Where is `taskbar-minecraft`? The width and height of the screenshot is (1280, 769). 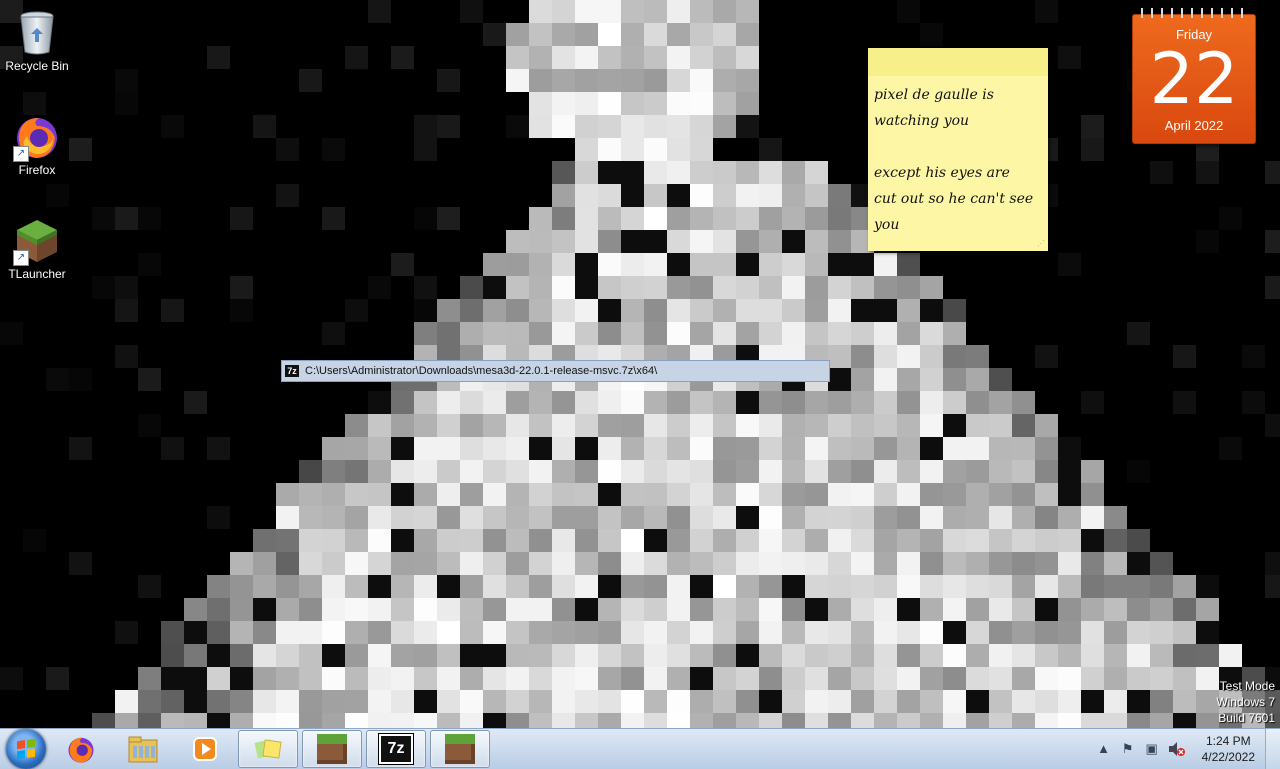 taskbar-minecraft is located at coordinates (460, 749).